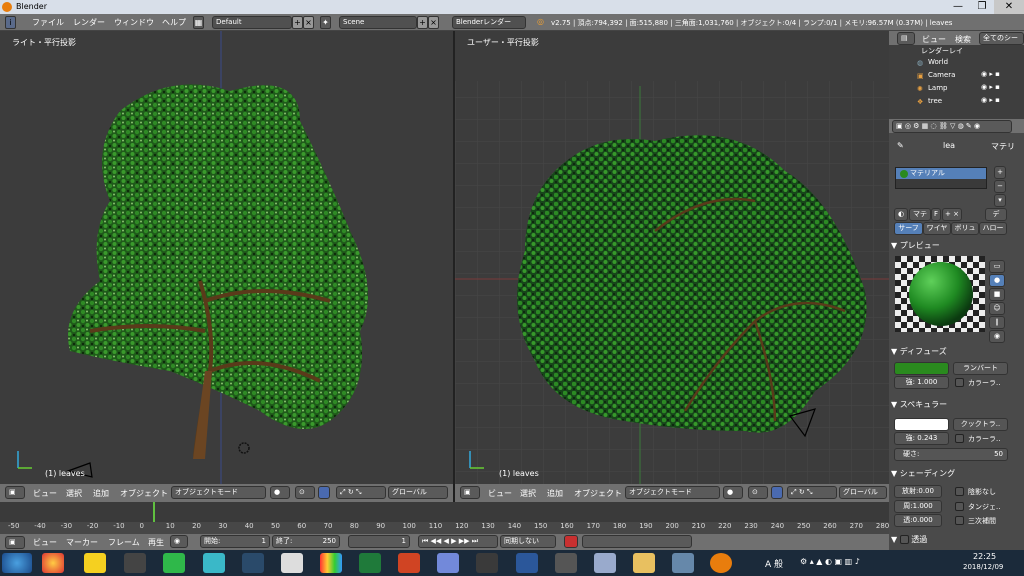 This screenshot has width=1024, height=576. I want to click on outliner-row: ◍ World, so click(956, 63).